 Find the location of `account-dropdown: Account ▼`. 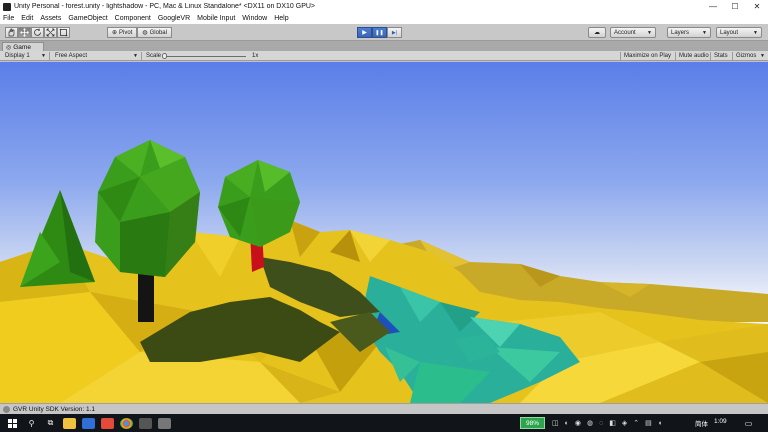

account-dropdown: Account ▼ is located at coordinates (633, 32).